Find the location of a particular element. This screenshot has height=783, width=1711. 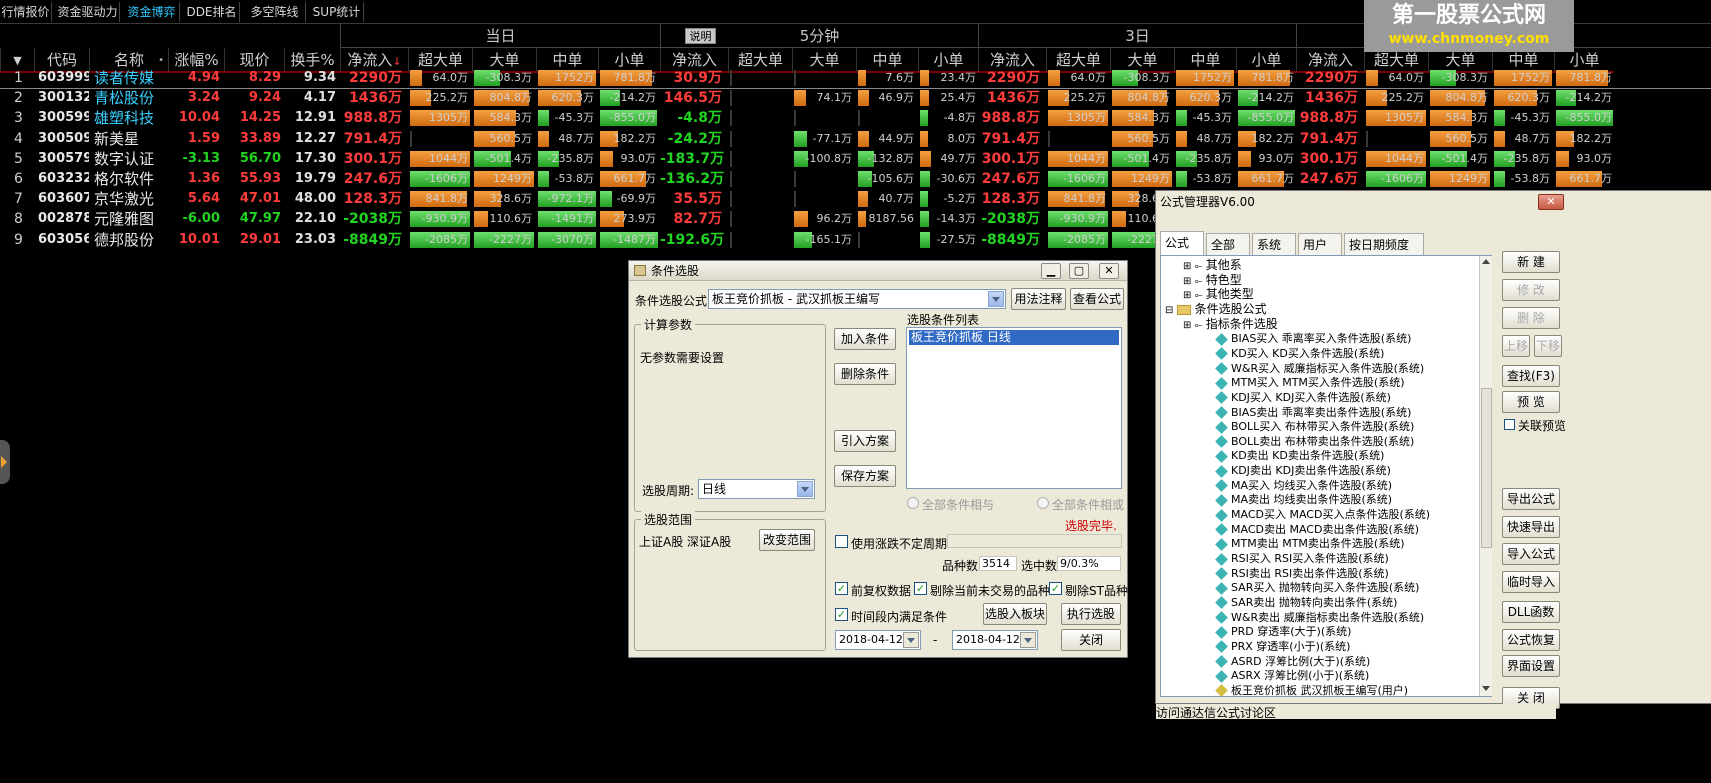

tree-item: MACD买入 MACD买入点条件选股(系统) is located at coordinates (1322, 514).